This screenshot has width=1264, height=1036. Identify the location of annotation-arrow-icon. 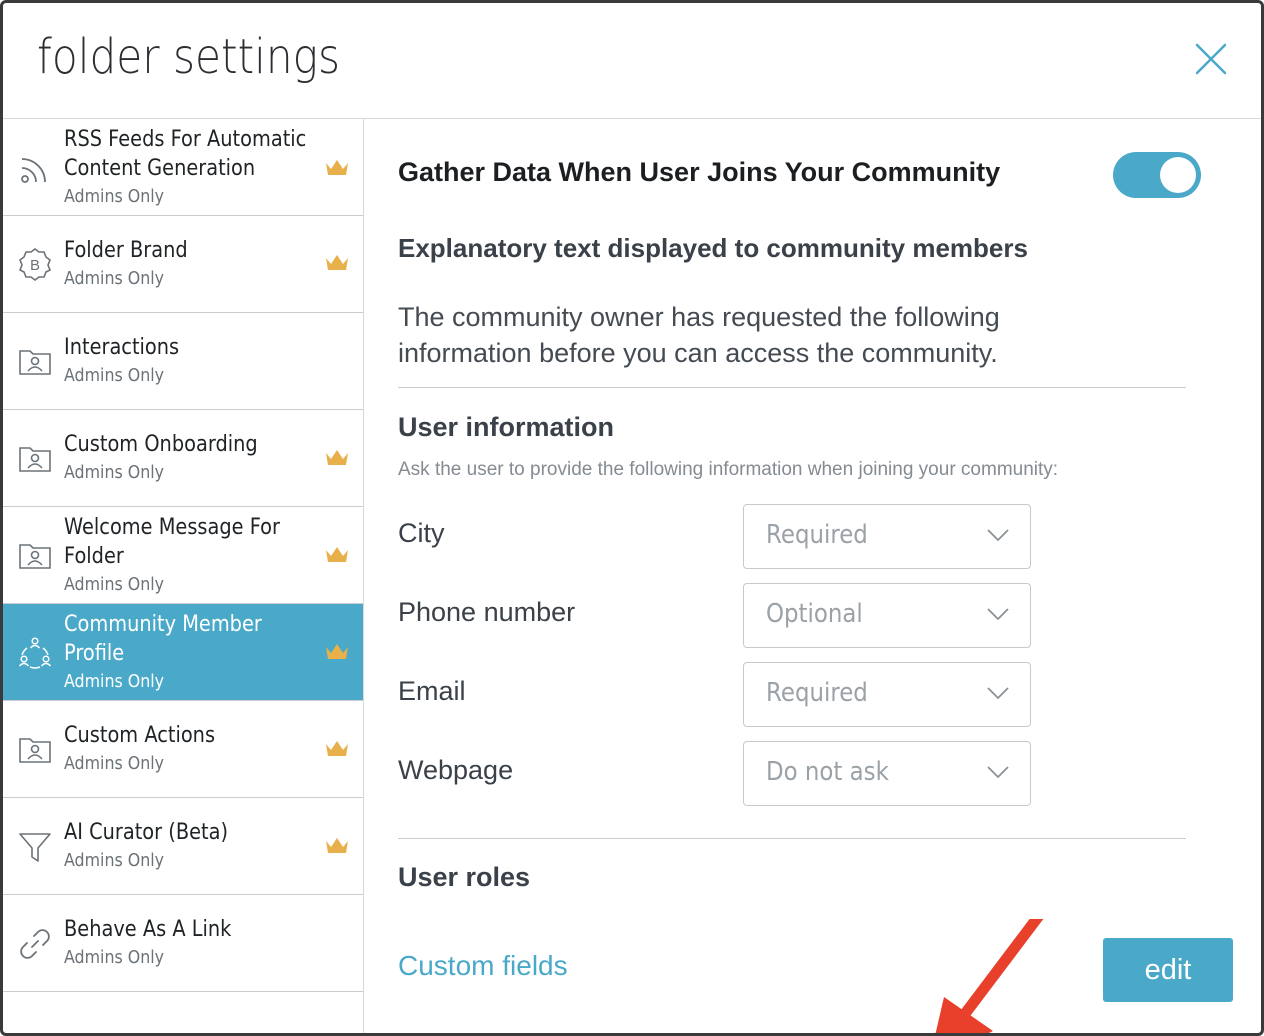
(989, 976).